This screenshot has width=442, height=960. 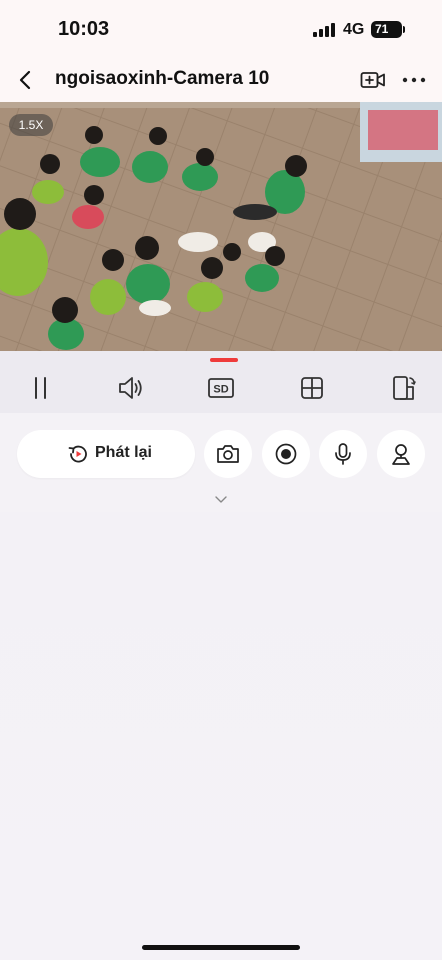 I want to click on sd-quality-icon: SD, so click(x=221, y=388).